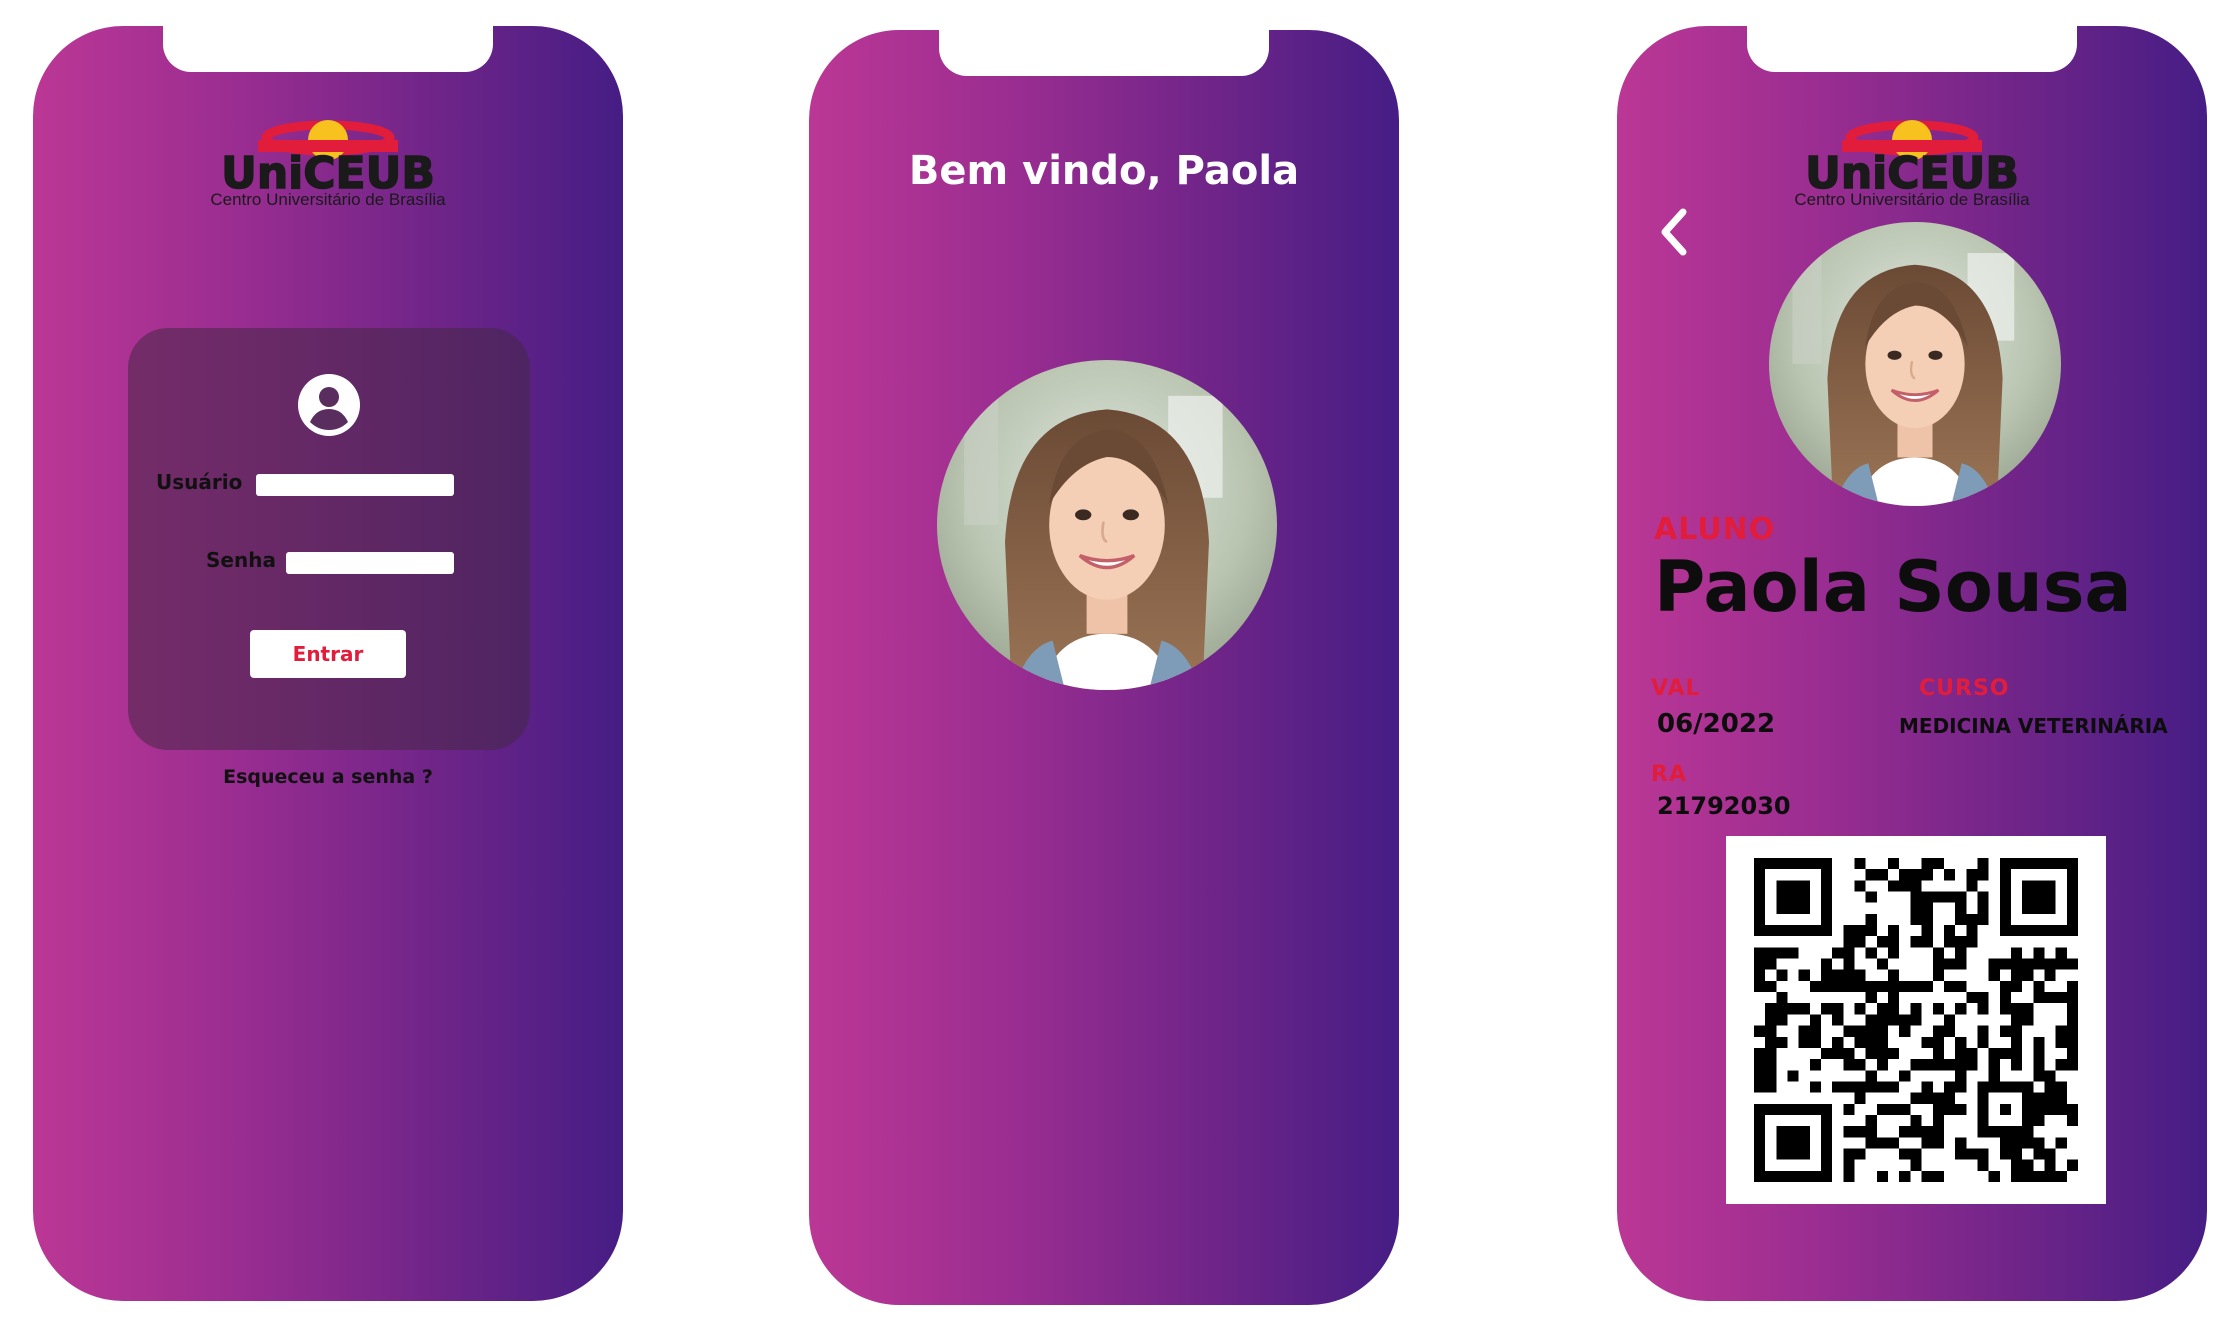  Describe the element at coordinates (328, 654) in the screenshot. I see `login-submit-button: Entrar` at that location.